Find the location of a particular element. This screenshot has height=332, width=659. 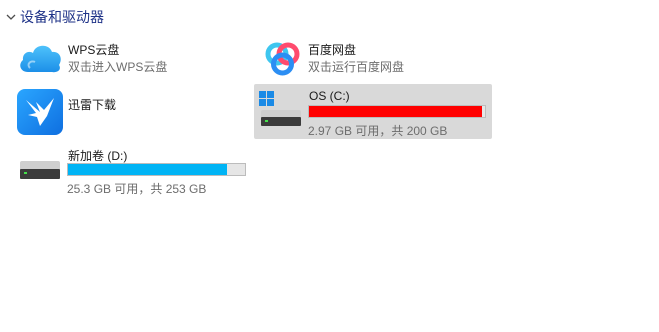

item-name: 新加卷 (D:) is located at coordinates (98, 156).